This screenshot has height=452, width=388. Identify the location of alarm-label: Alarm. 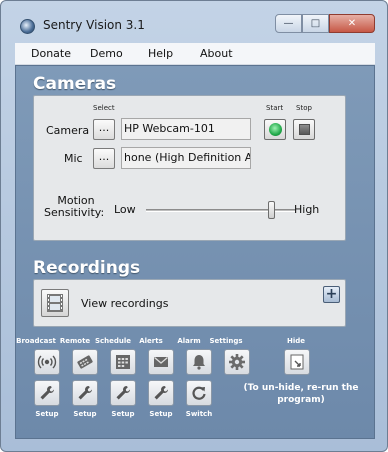
(189, 341).